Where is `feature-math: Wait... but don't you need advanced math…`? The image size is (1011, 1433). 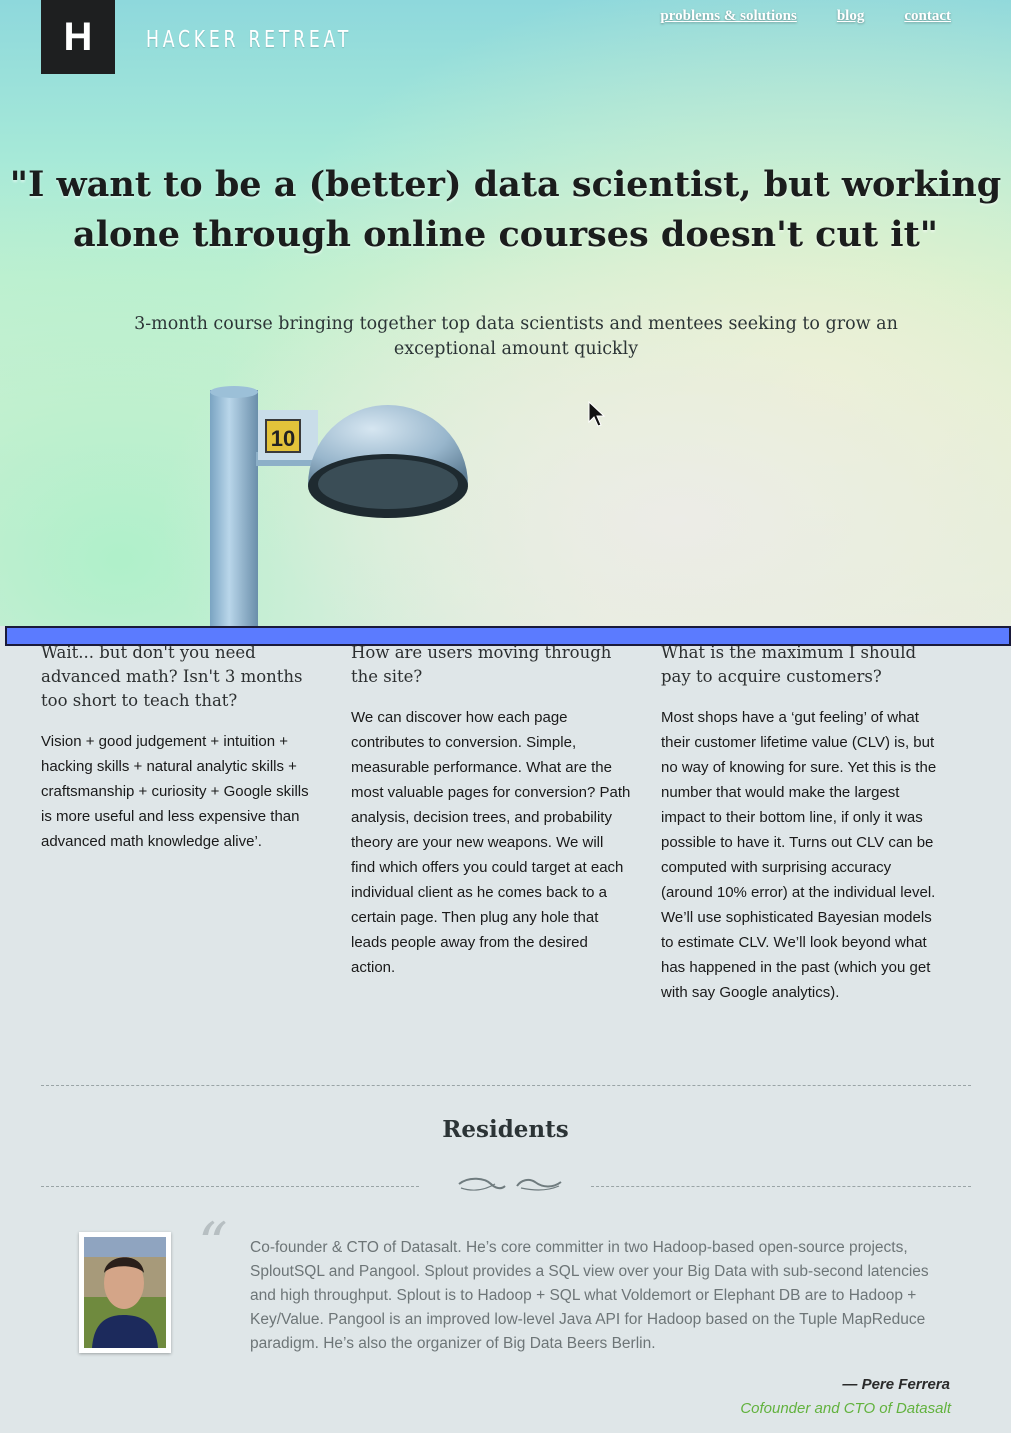
feature-math: Wait... but don't you need advanced math… is located at coordinates (196, 823).